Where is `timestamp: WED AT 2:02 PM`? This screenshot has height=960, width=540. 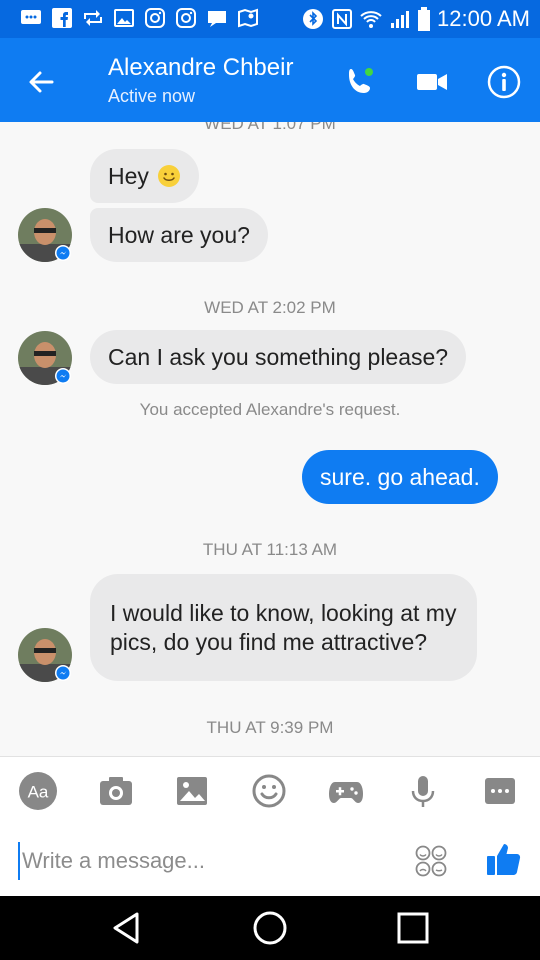
timestamp: WED AT 2:02 PM is located at coordinates (270, 307).